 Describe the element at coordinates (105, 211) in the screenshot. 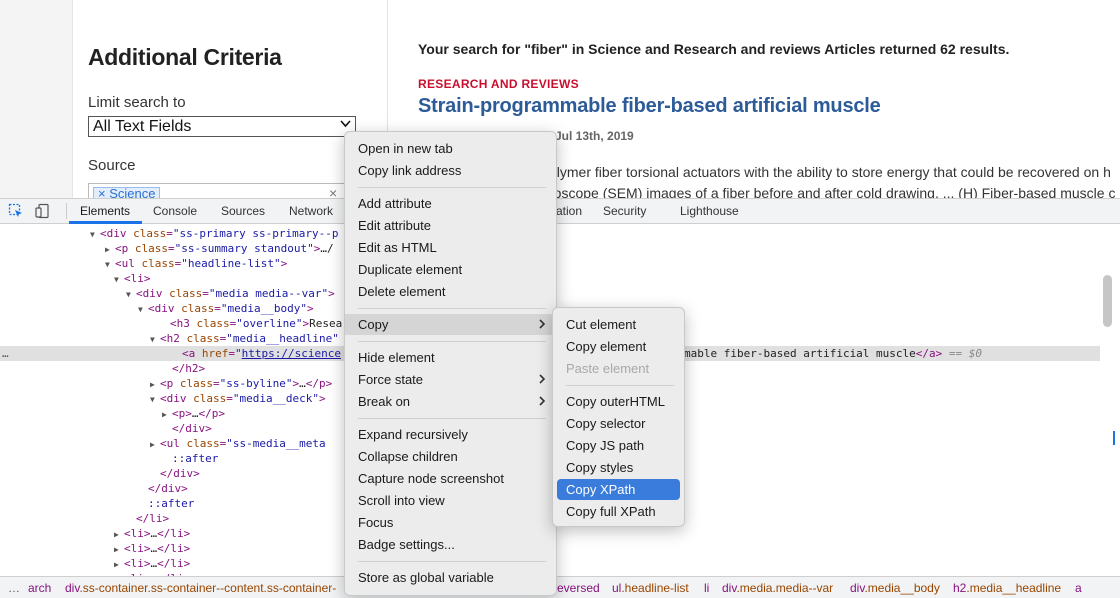

I see `tab-elements: Elements` at that location.